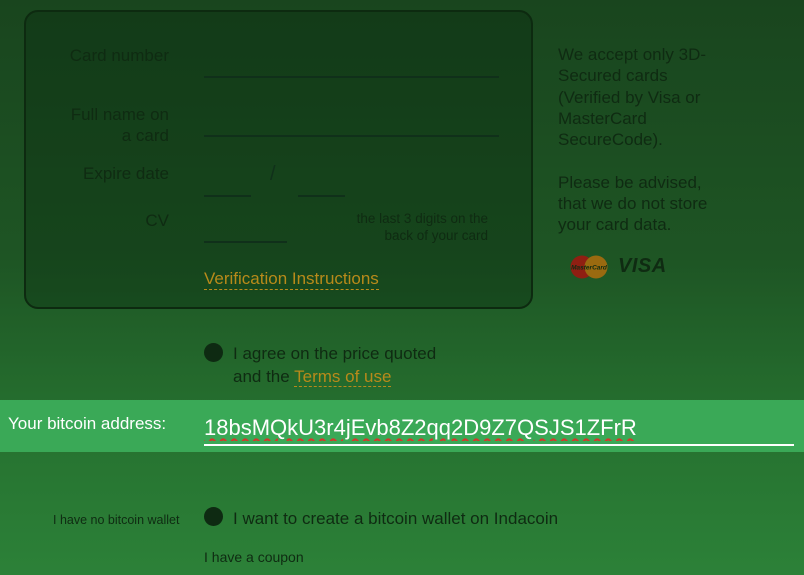 The height and width of the screenshot is (575, 804). I want to click on svg-text: MasterCard, so click(589, 268).